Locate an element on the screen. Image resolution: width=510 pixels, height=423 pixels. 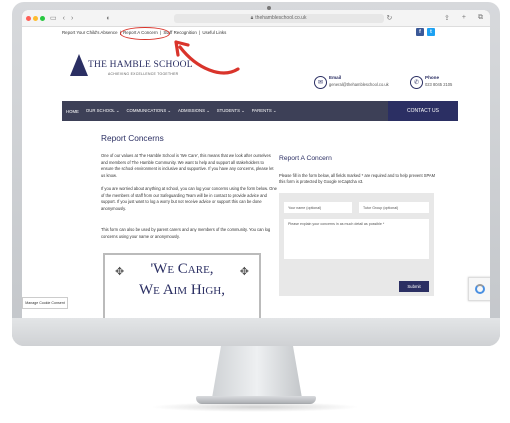
page-title: Report Concerns is located at coordinates (132, 138).